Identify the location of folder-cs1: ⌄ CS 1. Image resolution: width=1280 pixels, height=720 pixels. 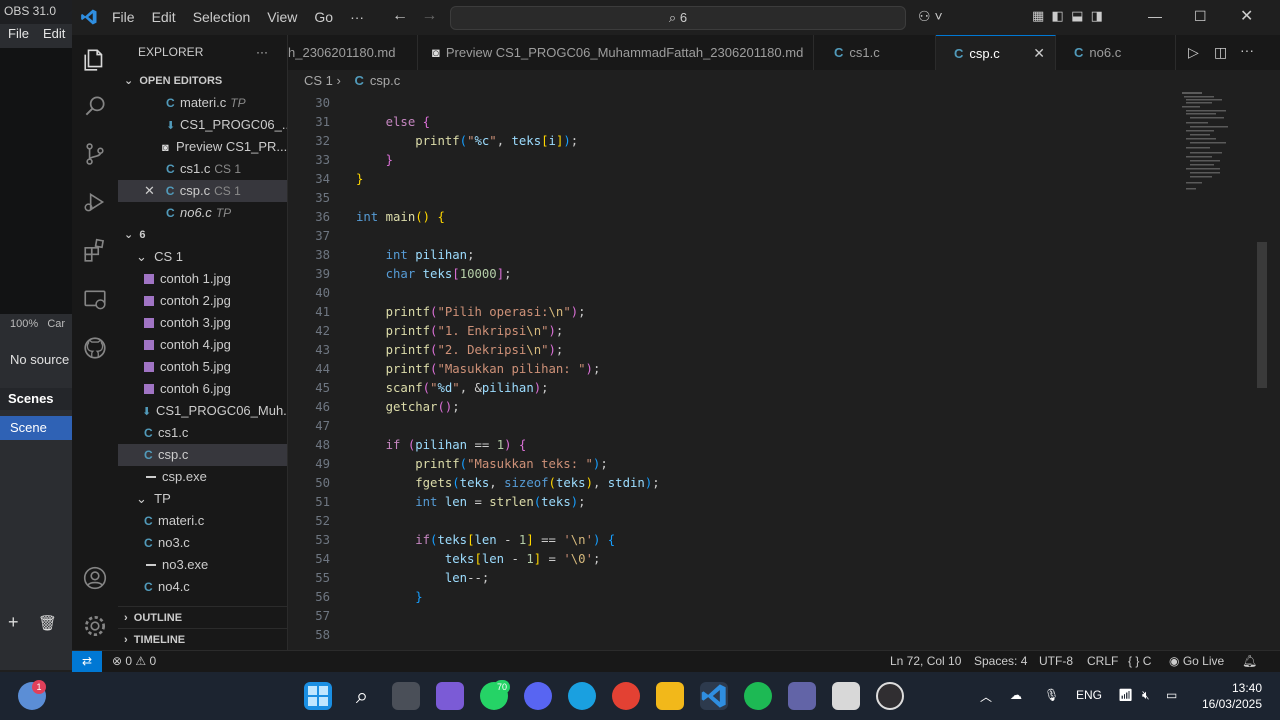
(202, 257).